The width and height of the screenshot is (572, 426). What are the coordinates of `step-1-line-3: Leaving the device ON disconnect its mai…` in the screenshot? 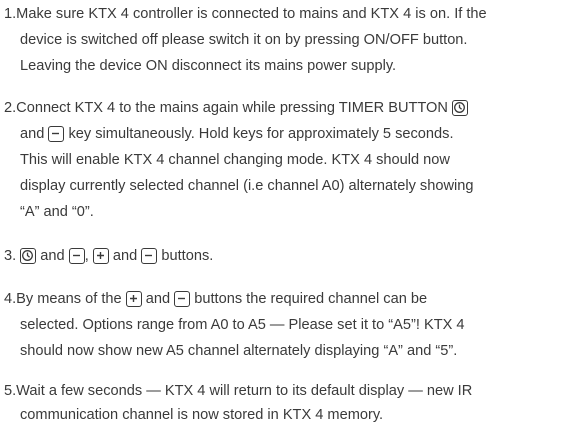 It's located at (208, 66).